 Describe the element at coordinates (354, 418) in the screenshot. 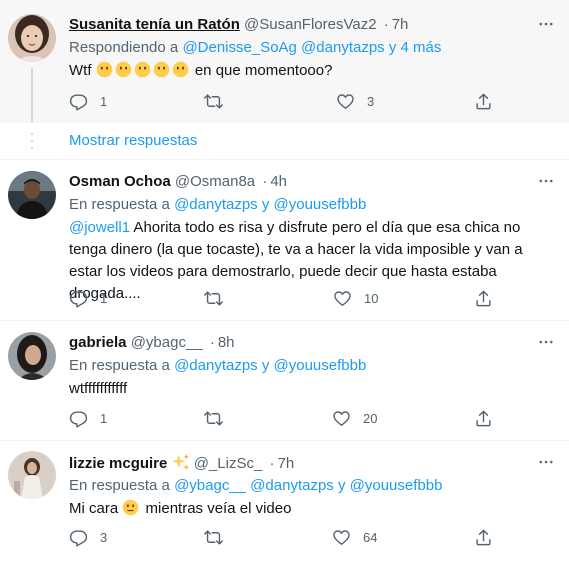

I see `like-button: 20` at that location.